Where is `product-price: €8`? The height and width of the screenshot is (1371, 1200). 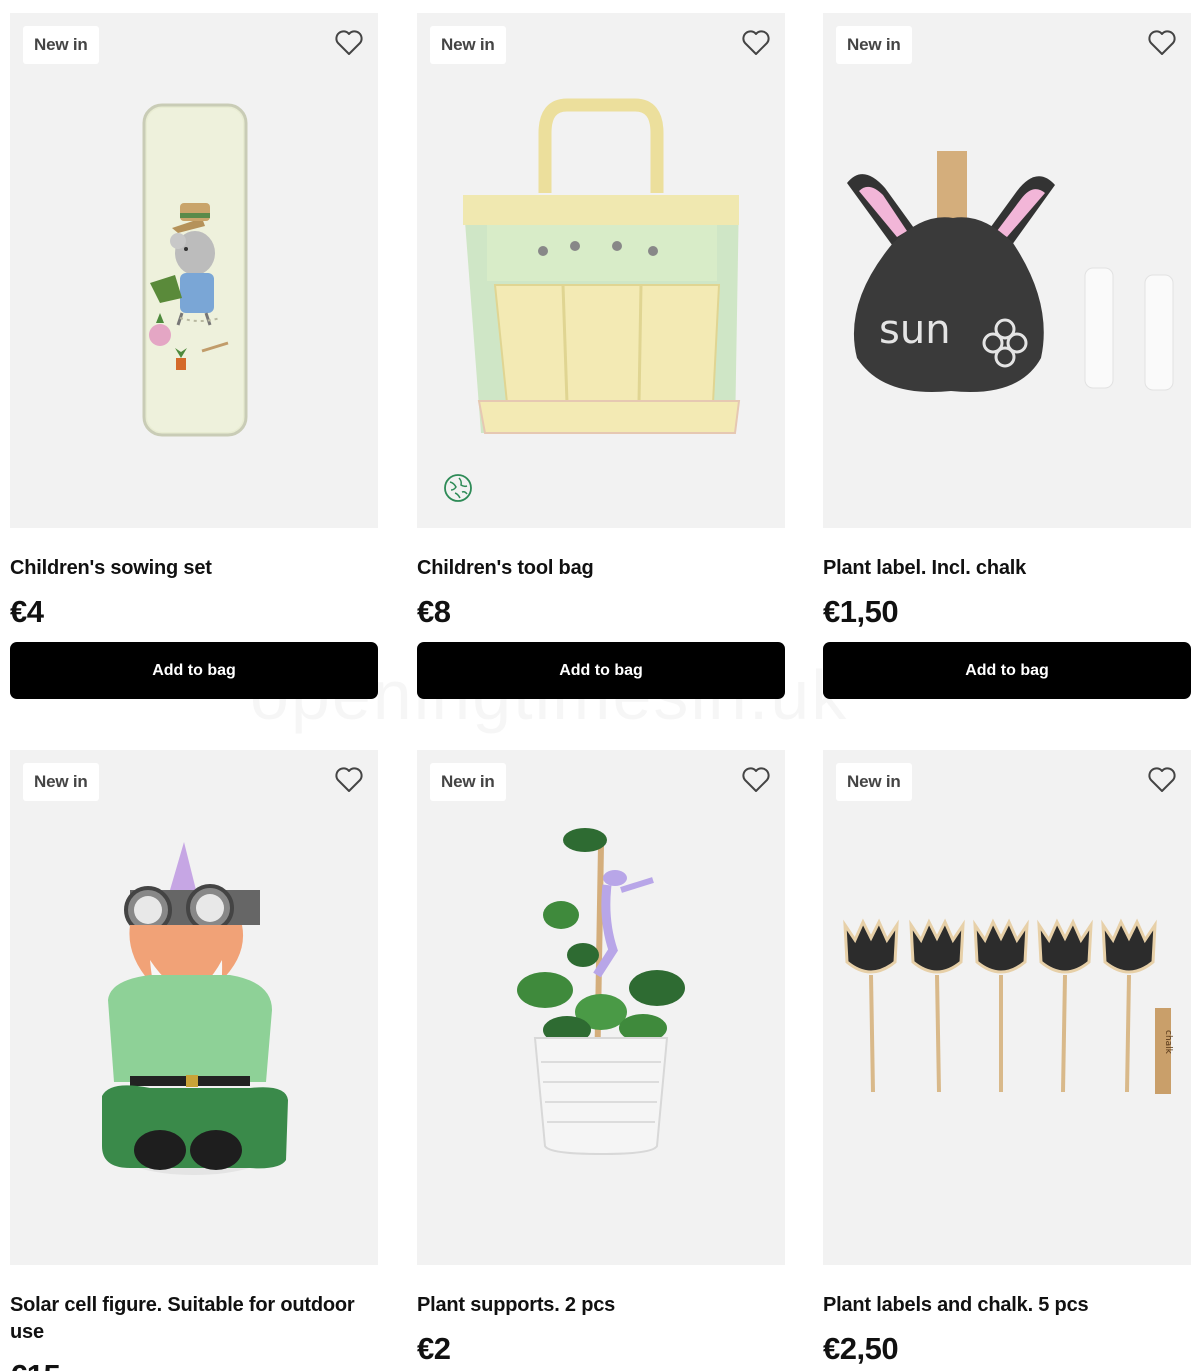
product-price: €8 is located at coordinates (434, 611).